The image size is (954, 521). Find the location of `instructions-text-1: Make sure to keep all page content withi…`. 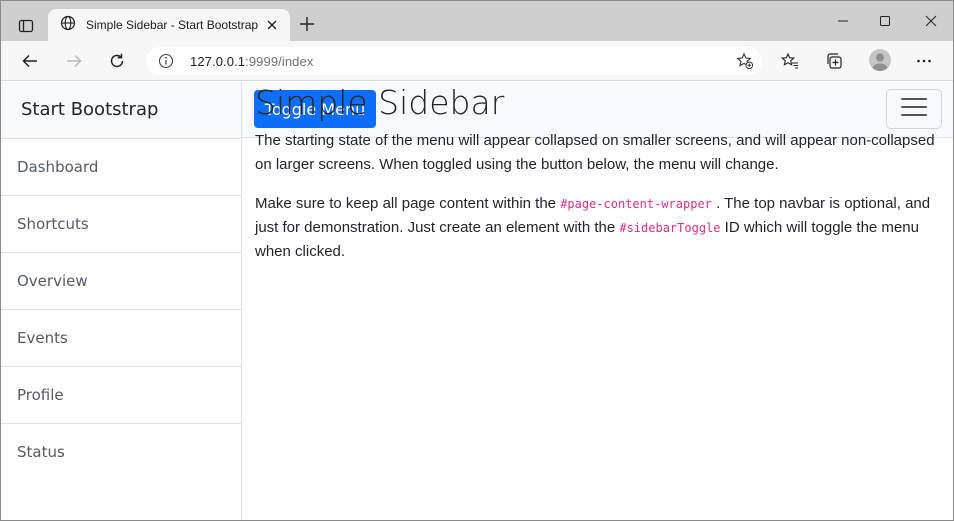

instructions-text-1: Make sure to keep all page content withi… is located at coordinates (408, 203).